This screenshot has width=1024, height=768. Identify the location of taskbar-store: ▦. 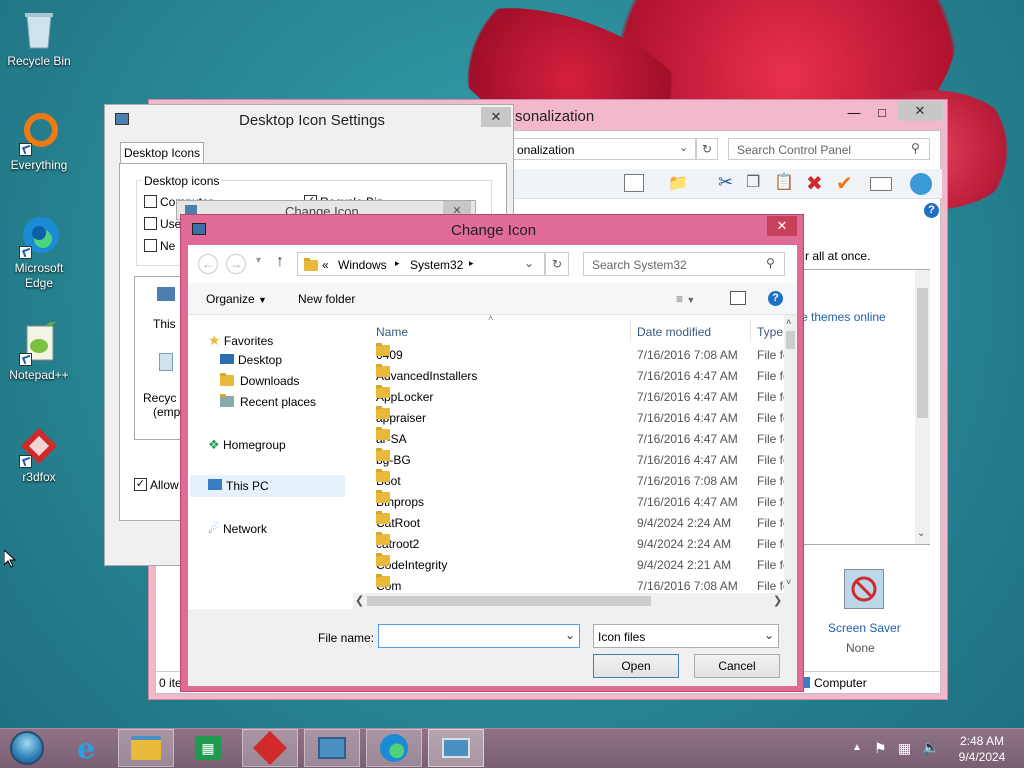
(208, 748).